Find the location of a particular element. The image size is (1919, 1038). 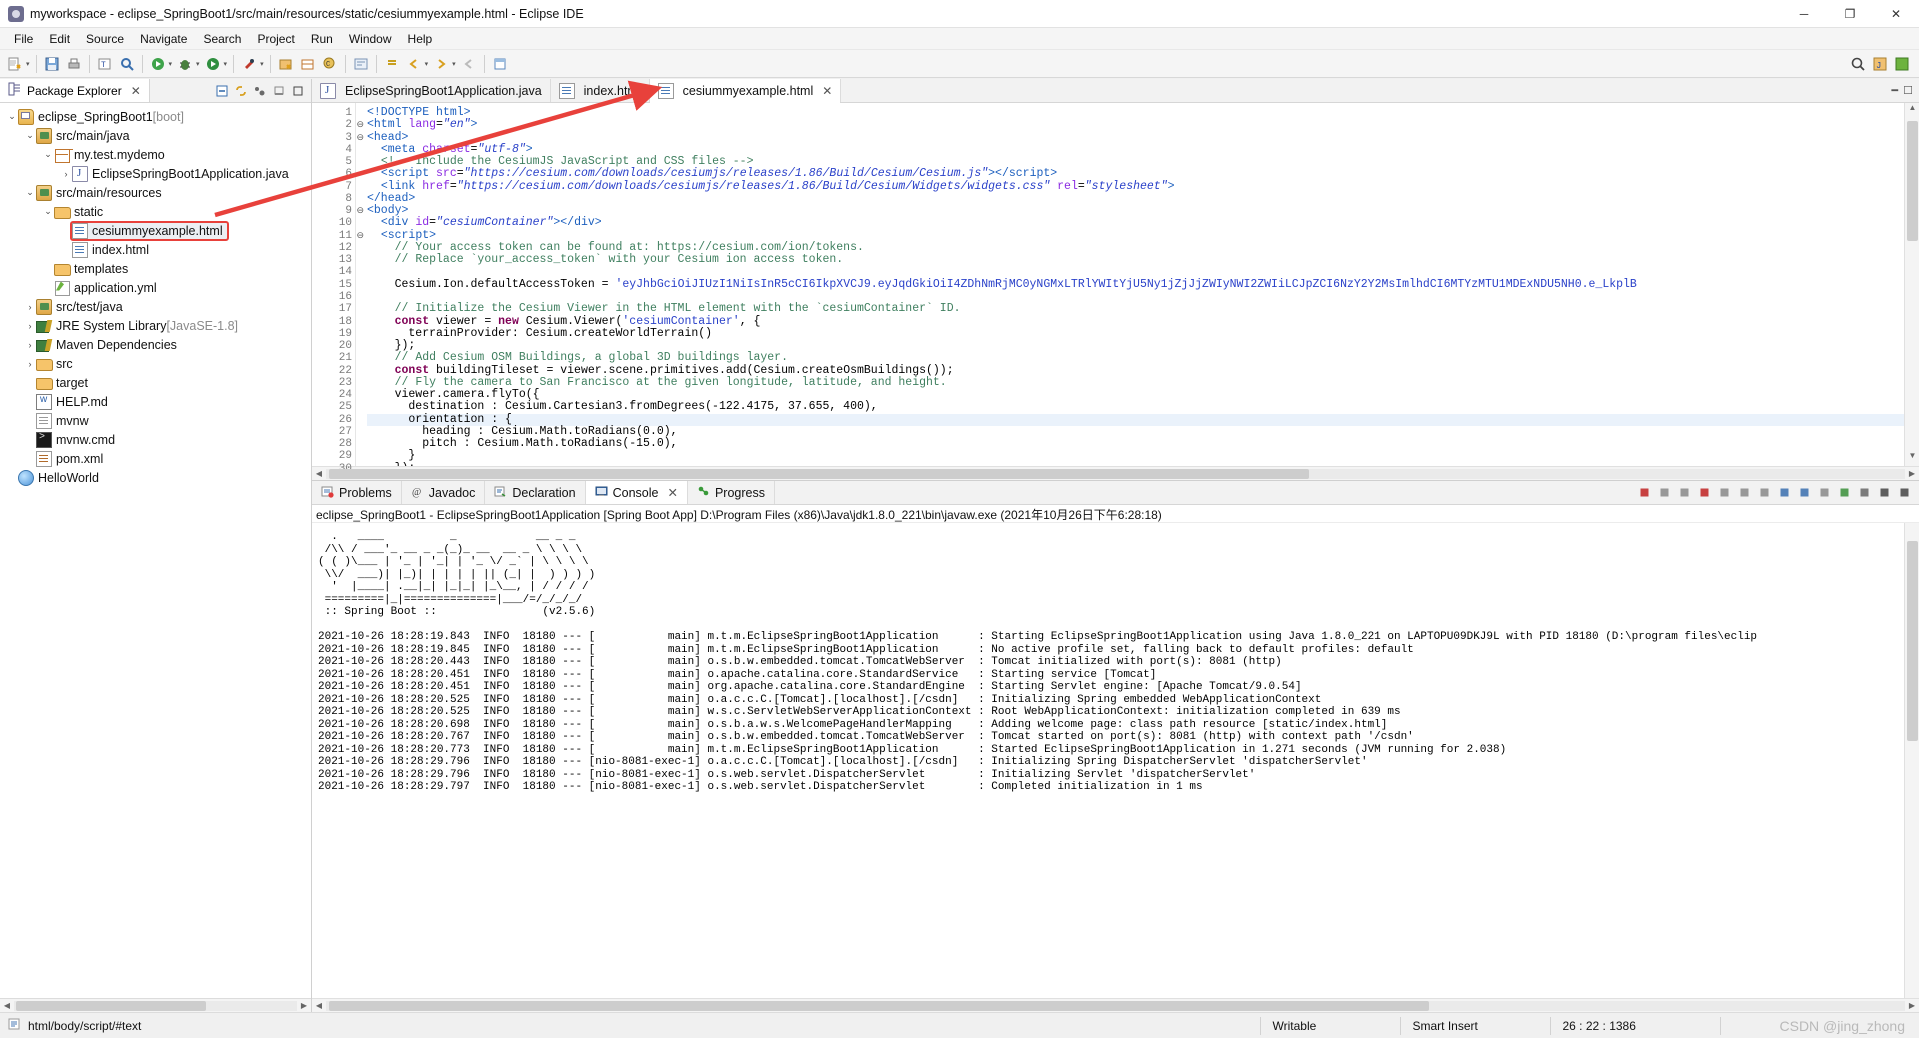

open-console-icon is located at coordinates (1804, 493).